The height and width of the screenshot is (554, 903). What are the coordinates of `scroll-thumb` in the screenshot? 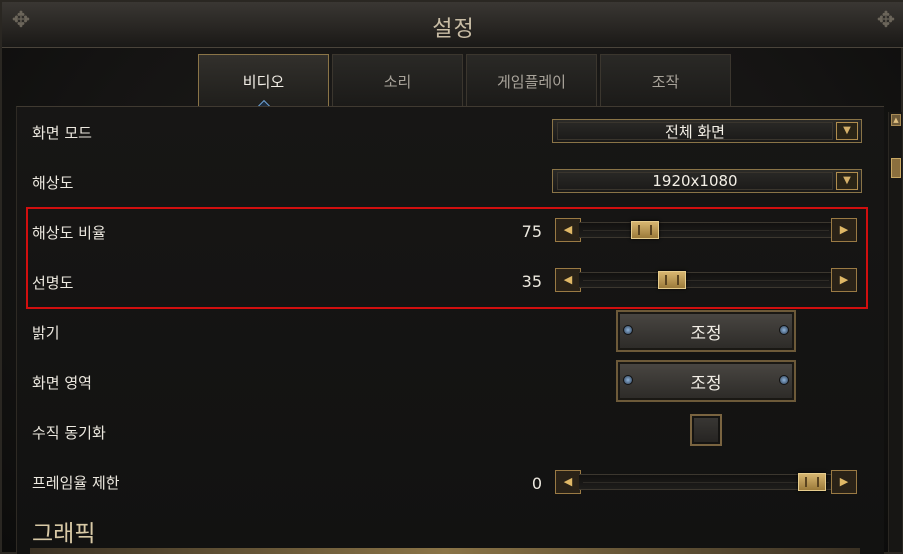 It's located at (896, 168).